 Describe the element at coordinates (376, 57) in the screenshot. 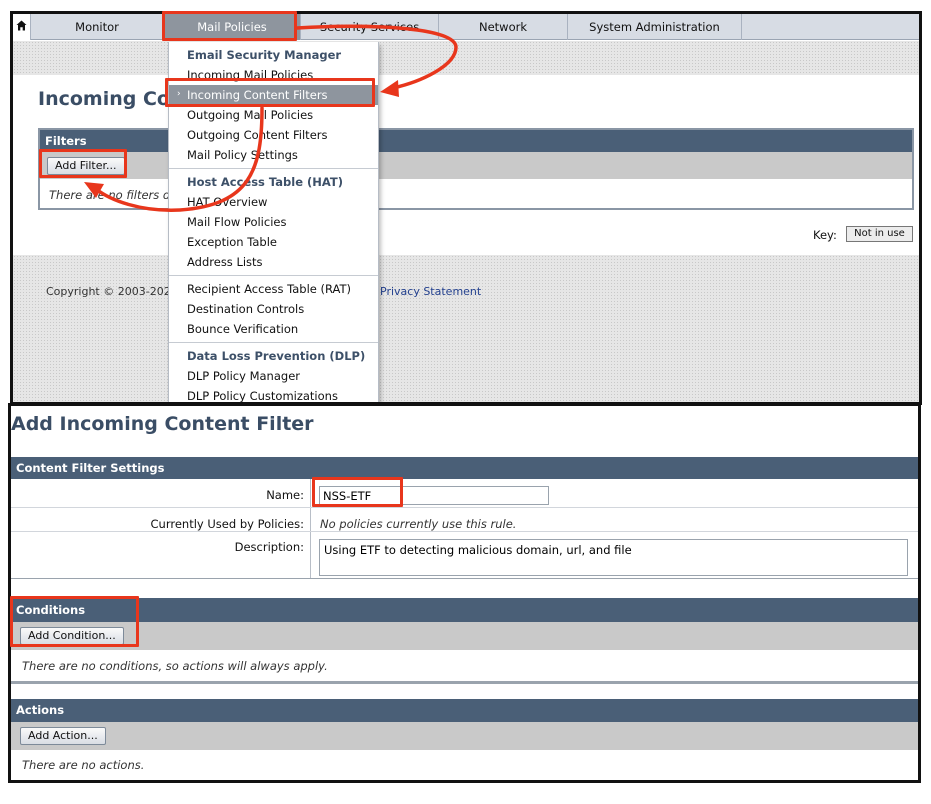

I see `arrow-tab-to-menu-item` at that location.